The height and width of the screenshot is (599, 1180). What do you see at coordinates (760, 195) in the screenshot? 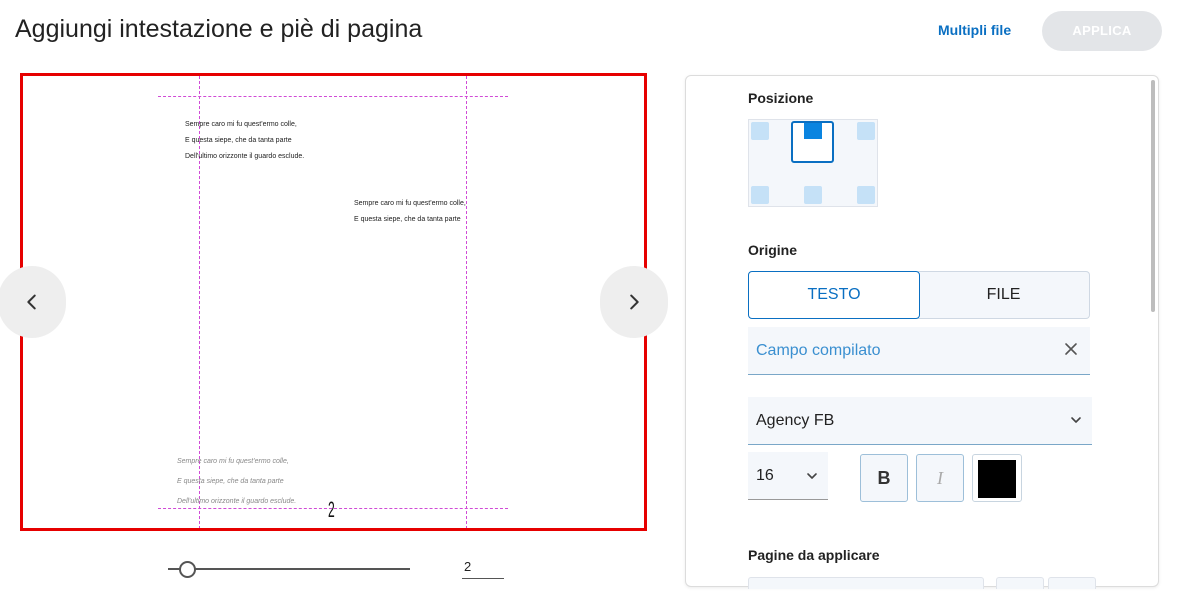
I see `position-bottom-left` at bounding box center [760, 195].